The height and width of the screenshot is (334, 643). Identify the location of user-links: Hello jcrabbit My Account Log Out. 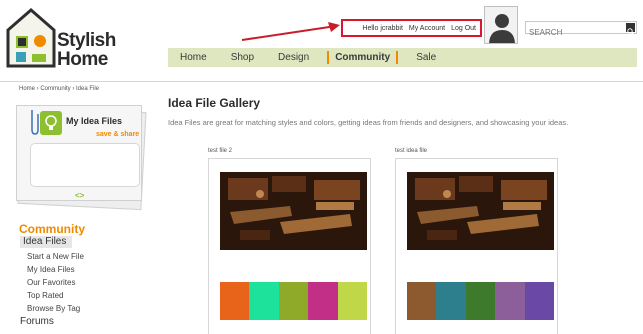
(411, 28).